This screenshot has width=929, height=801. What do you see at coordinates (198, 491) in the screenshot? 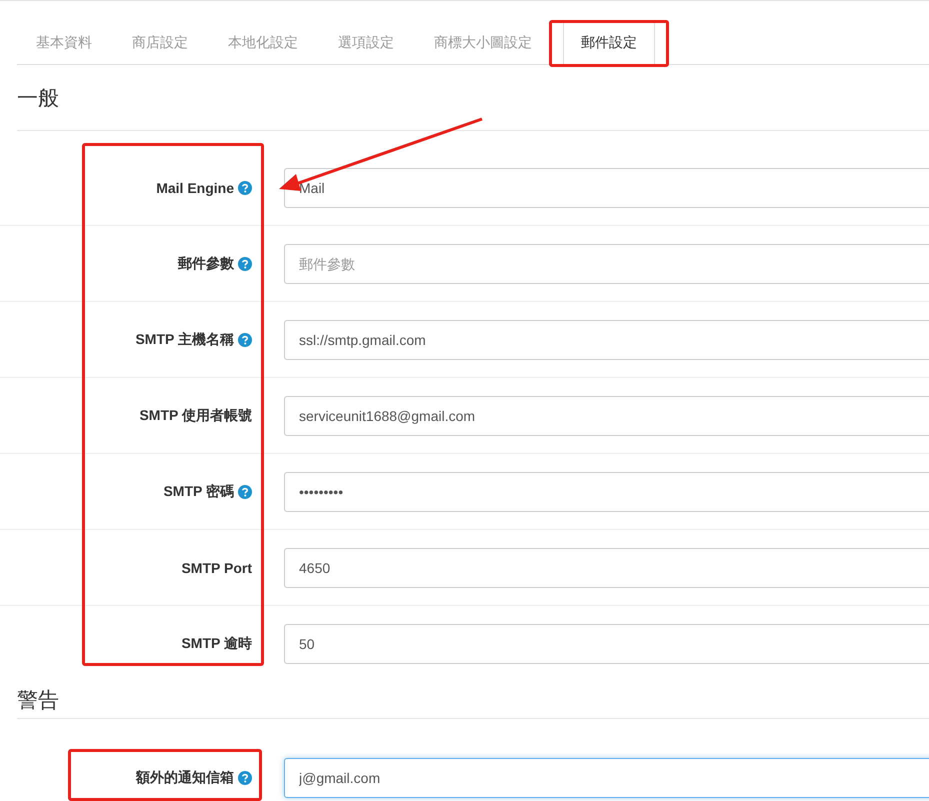
I see `field-label: SMTP 密碼` at bounding box center [198, 491].